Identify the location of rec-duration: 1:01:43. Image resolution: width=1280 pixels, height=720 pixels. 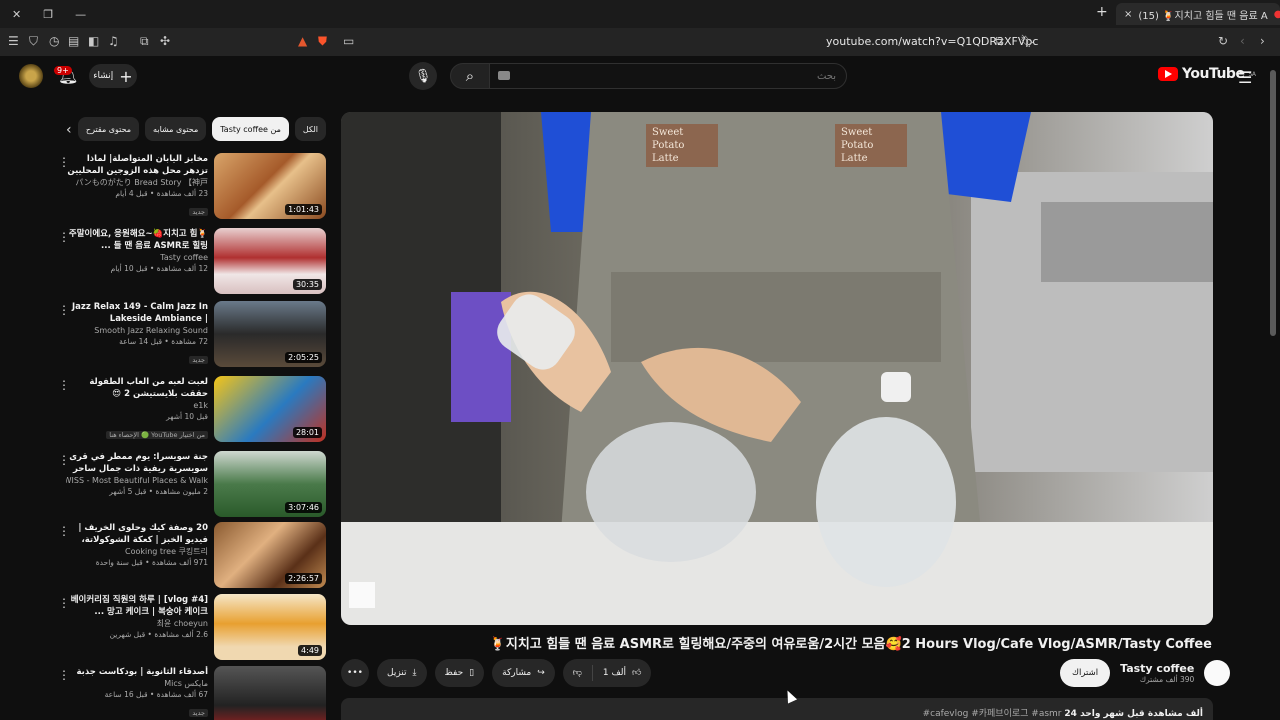
(303, 209).